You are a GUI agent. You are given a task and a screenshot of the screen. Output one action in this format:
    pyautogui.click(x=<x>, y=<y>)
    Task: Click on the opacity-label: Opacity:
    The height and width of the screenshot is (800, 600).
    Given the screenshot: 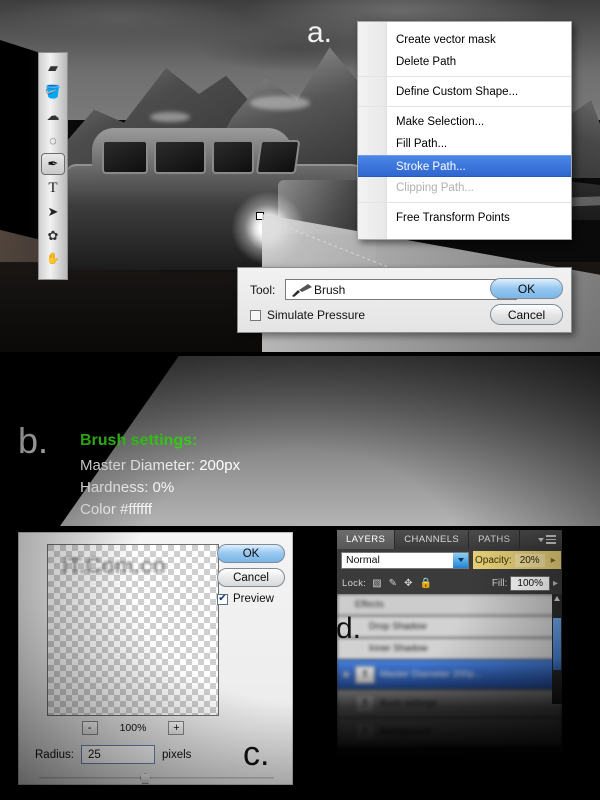 What is the action you would take?
    pyautogui.click(x=493, y=560)
    